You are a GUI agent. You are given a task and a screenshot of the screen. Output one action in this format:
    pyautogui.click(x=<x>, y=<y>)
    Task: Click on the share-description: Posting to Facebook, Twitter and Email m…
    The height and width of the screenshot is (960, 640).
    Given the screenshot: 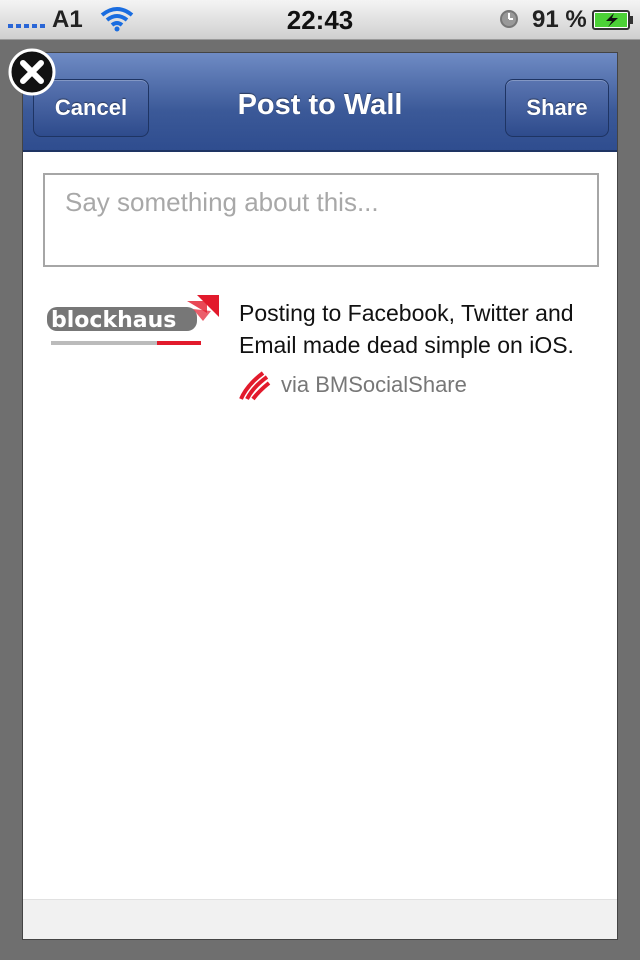 What is the action you would take?
    pyautogui.click(x=406, y=329)
    